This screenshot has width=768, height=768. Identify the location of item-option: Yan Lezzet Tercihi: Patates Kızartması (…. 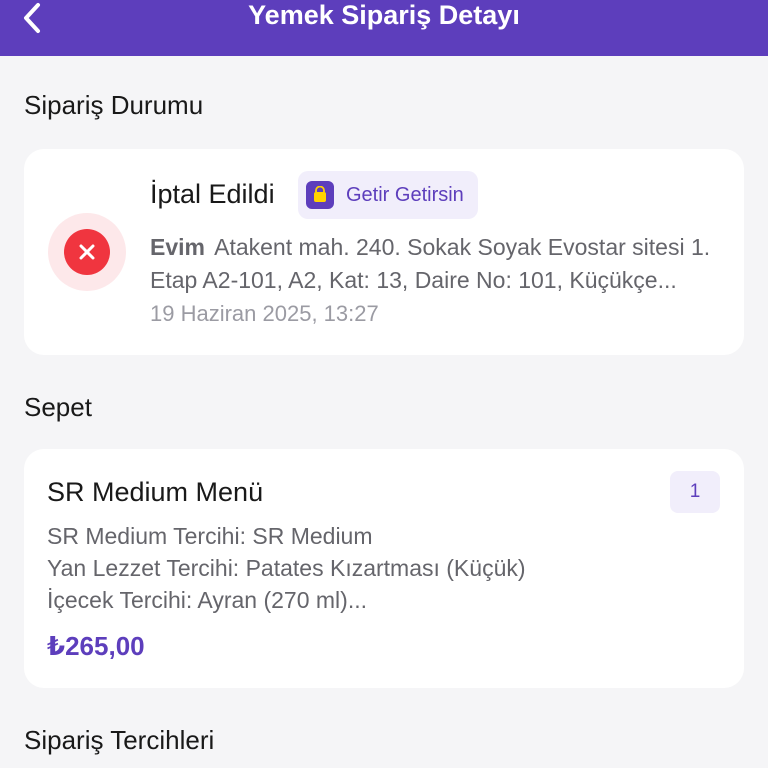
(286, 568).